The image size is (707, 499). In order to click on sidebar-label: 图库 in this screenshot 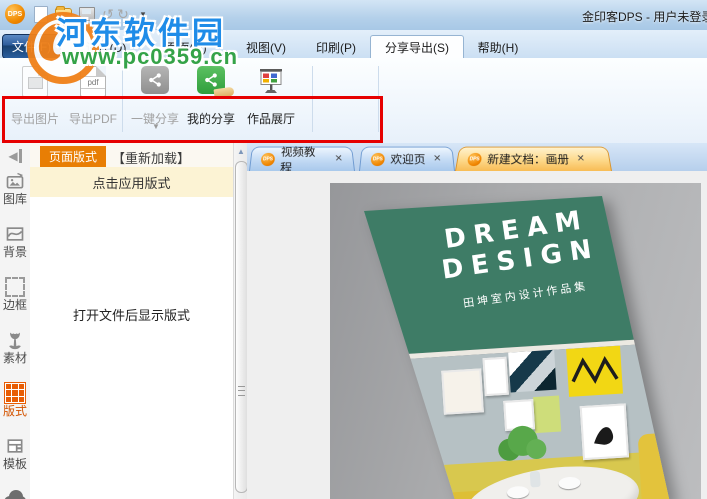, I will do `click(14, 199)`.